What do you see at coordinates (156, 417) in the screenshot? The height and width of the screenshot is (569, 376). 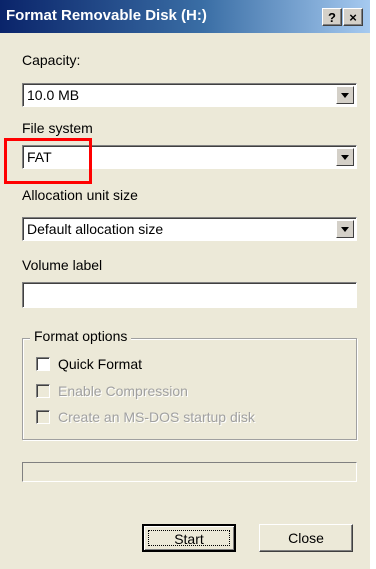 I see `ms-dos-startup-label: Create an MS-DOS startup disk` at bounding box center [156, 417].